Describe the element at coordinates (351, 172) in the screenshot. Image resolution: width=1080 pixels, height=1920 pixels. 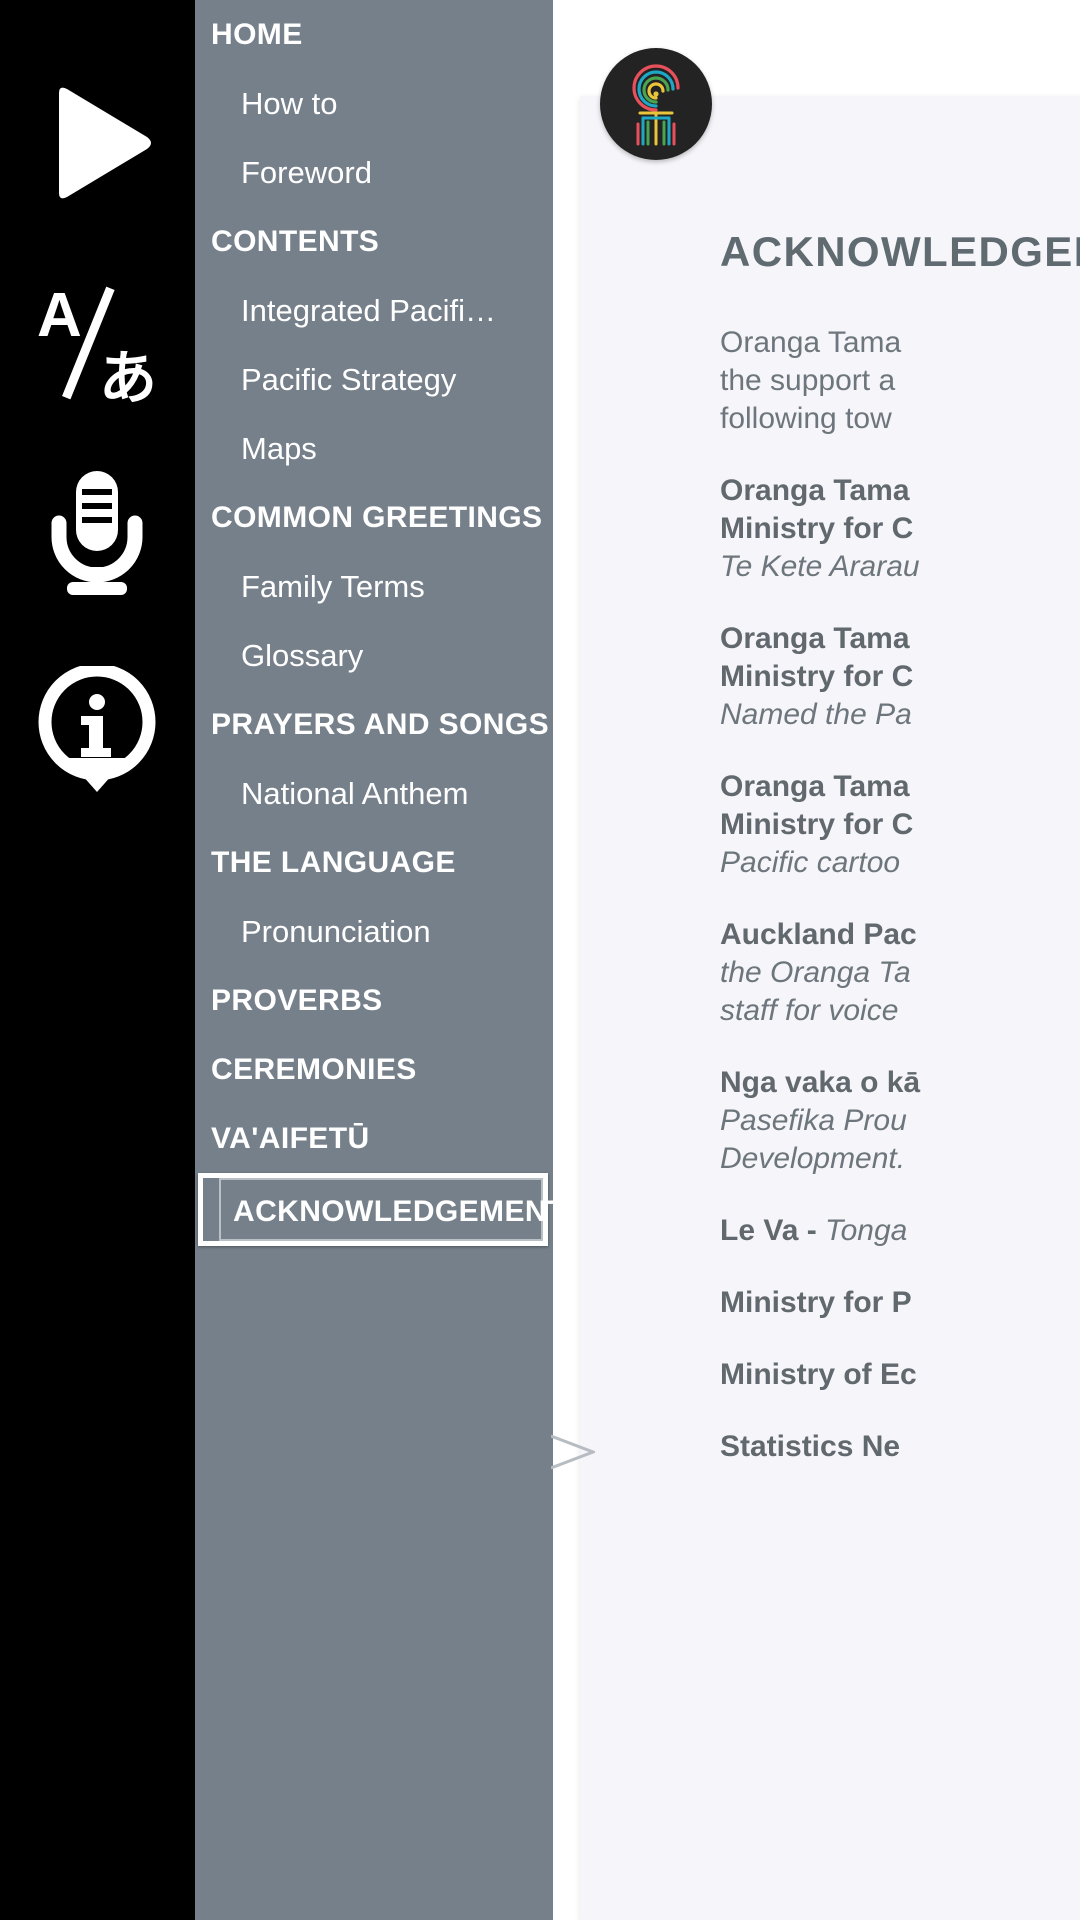
I see `sidebar-item-foreword: Foreword` at that location.